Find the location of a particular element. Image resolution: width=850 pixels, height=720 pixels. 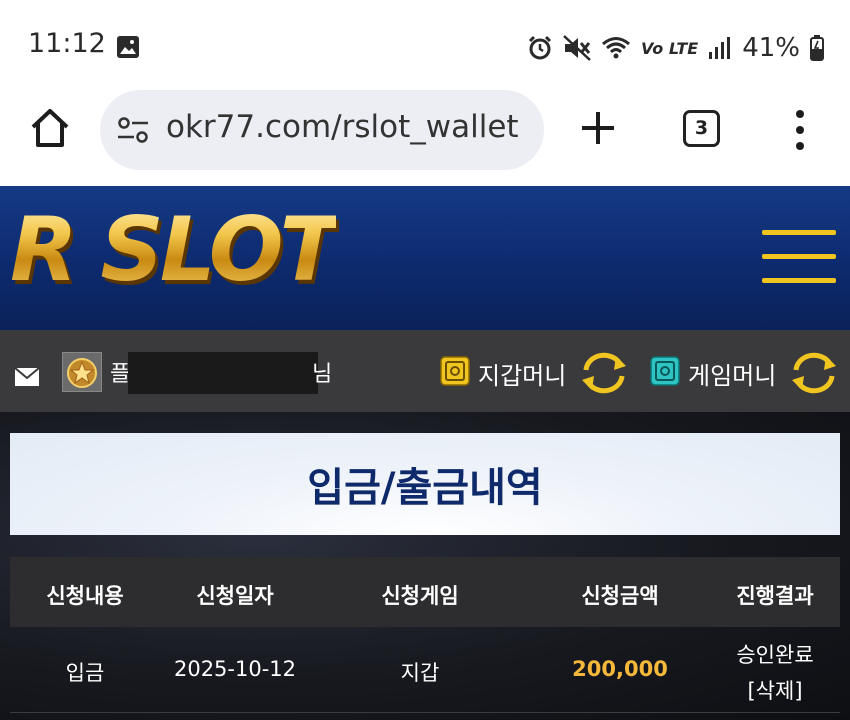

page-title: 입금/출금내역 is located at coordinates (425, 488).